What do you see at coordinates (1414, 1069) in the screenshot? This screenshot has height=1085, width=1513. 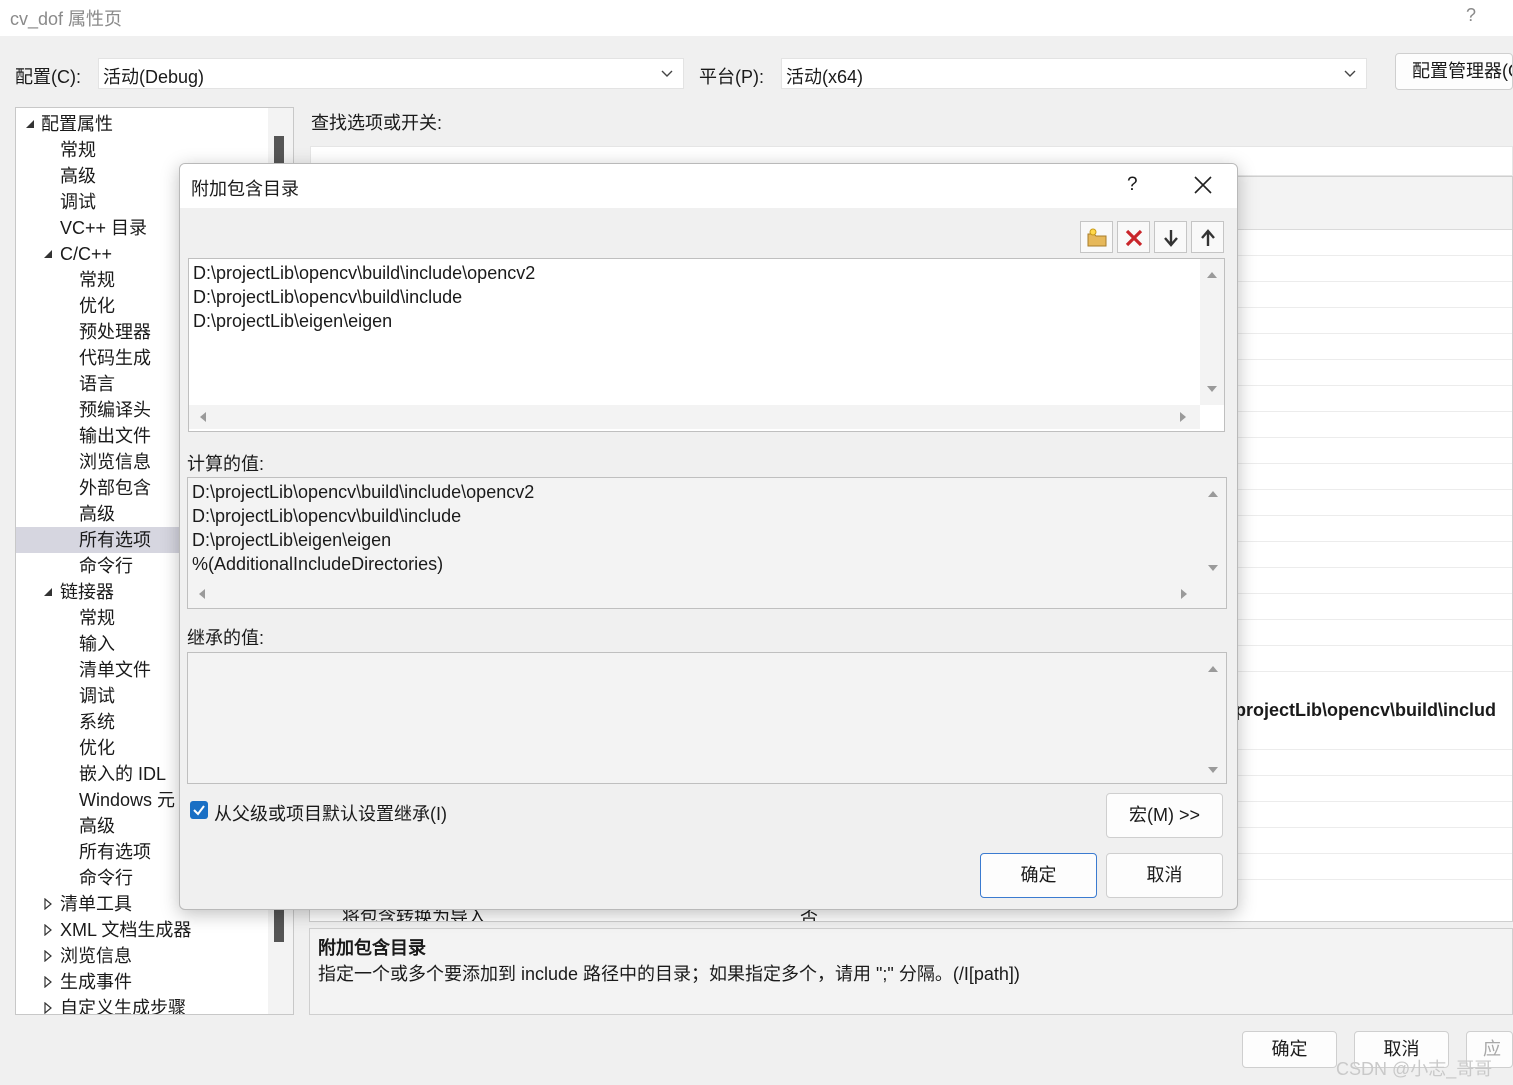 I see `watermark: CSDN @小志_哥哥` at bounding box center [1414, 1069].